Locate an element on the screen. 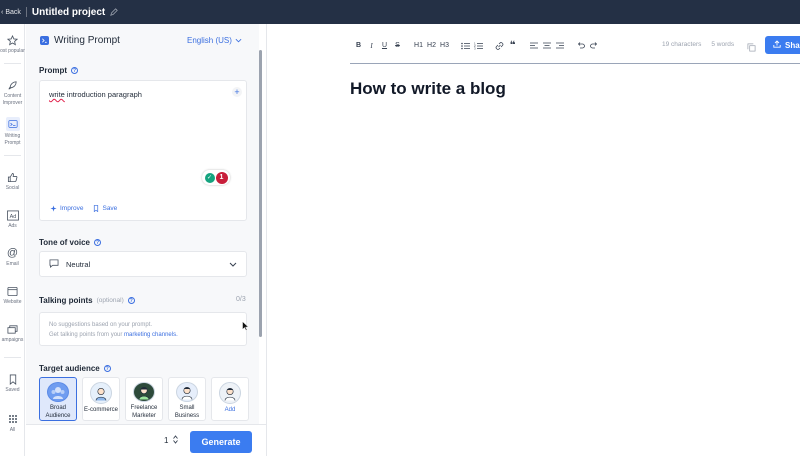 This screenshot has width=800, height=456. rail-label: ampaigns is located at coordinates (12, 340).